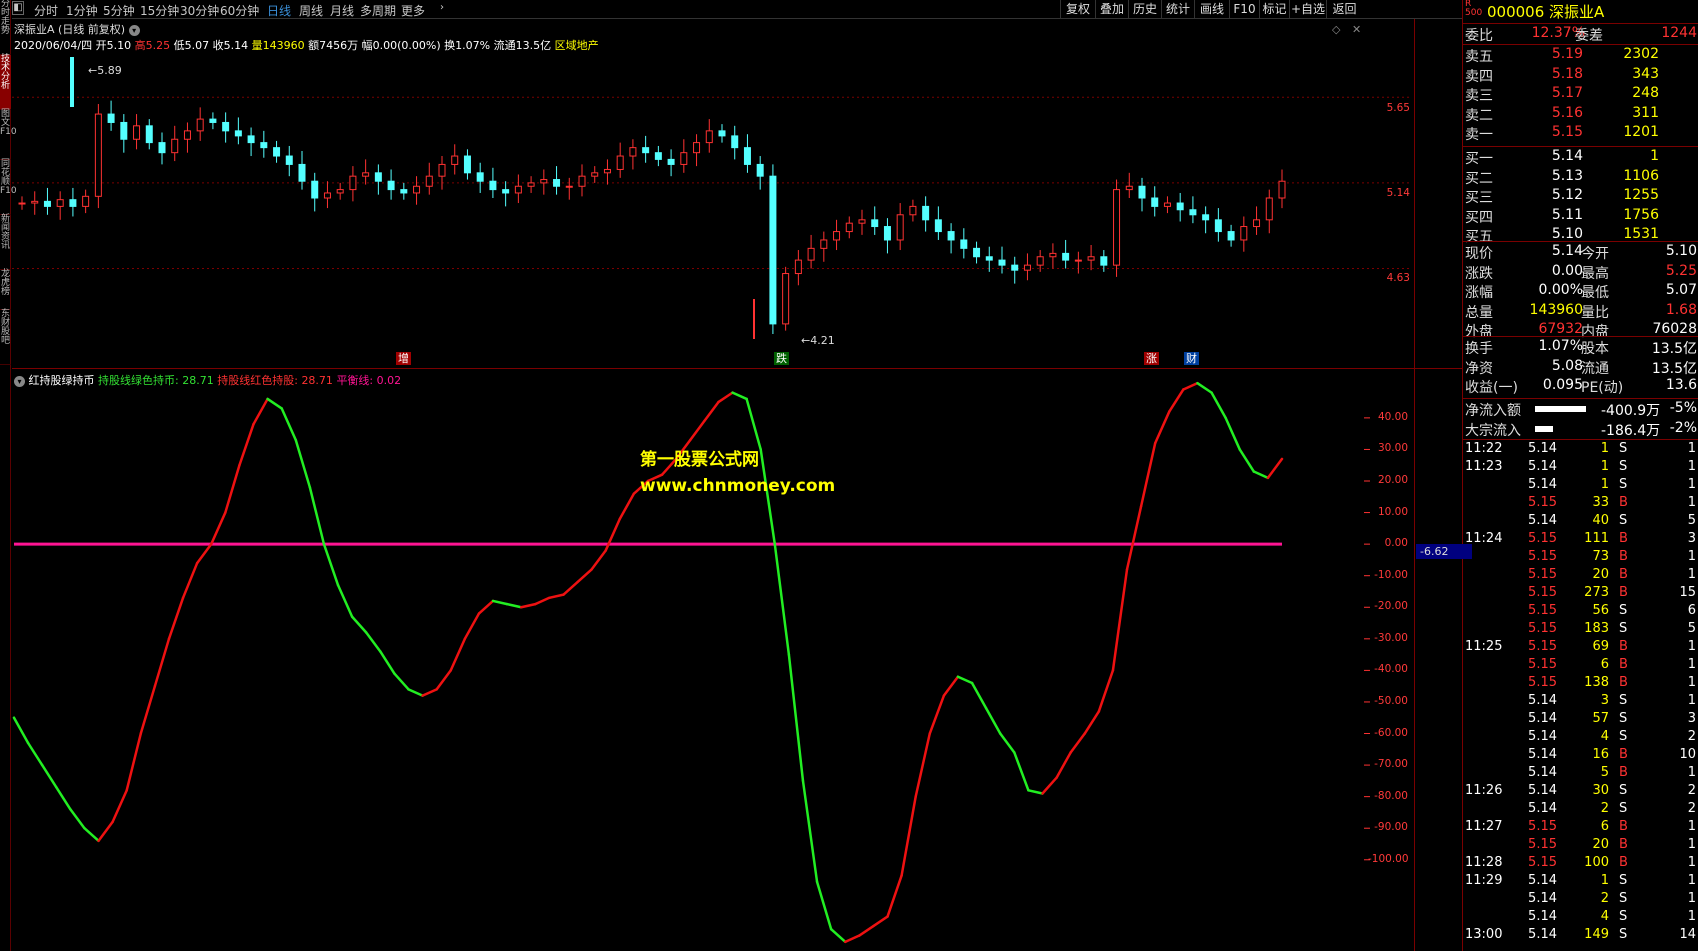 The height and width of the screenshot is (951, 1698). Describe the element at coordinates (1391, 700) in the screenshot. I see `indicator-tick: -50.00` at that location.